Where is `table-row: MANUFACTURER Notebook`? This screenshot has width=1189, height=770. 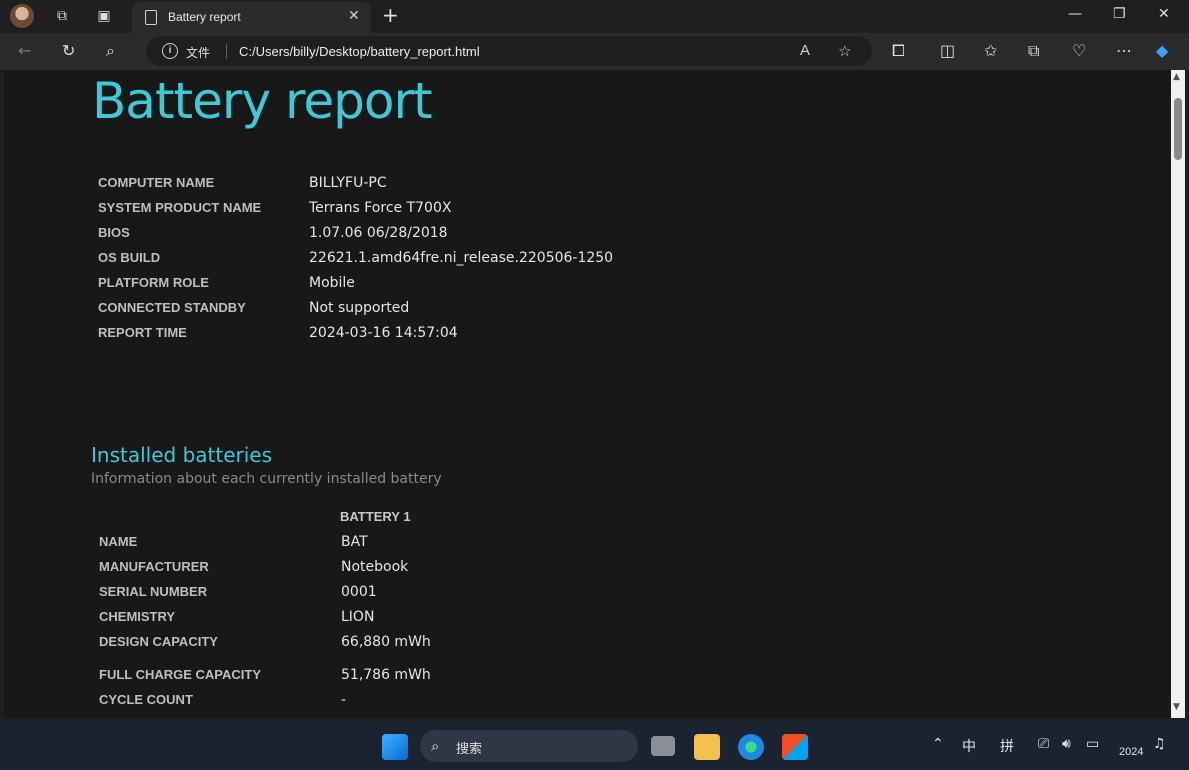
table-row: MANUFACTURER Notebook is located at coordinates (549, 569).